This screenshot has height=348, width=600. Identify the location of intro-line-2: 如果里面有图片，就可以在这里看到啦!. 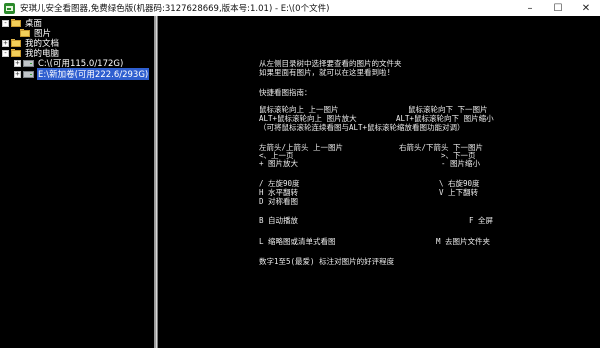
(325, 72).